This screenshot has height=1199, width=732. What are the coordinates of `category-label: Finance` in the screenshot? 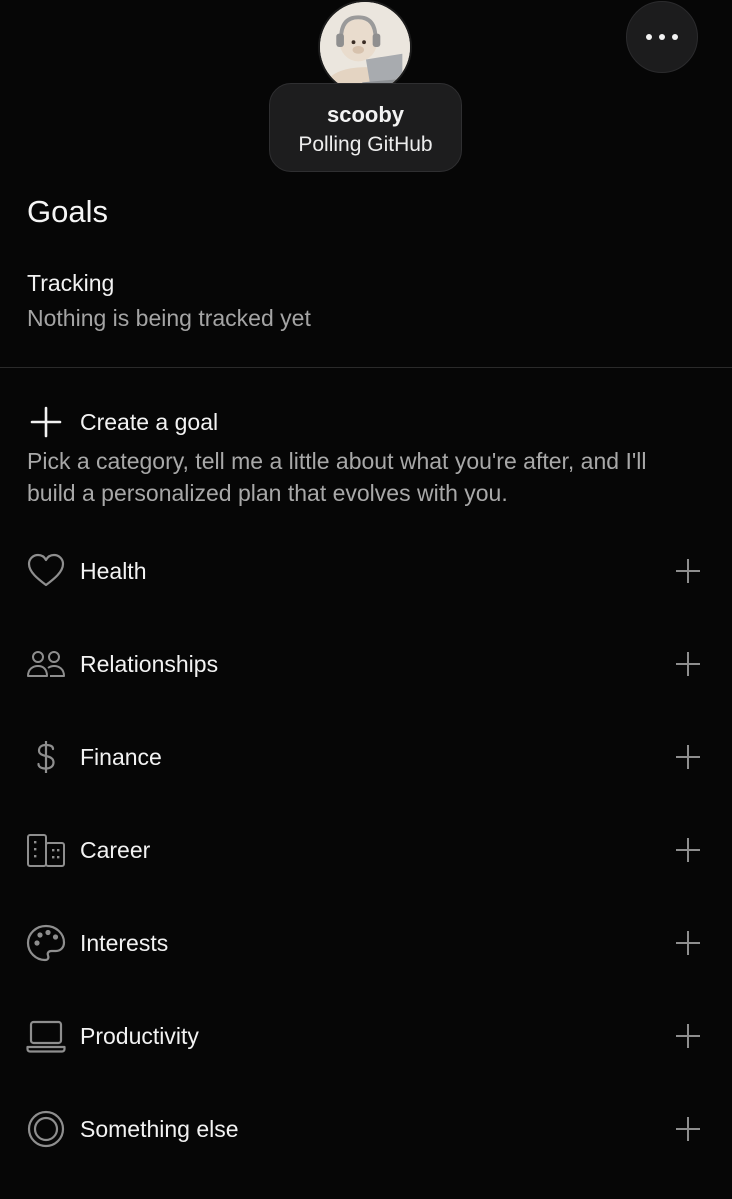 It's located at (121, 757).